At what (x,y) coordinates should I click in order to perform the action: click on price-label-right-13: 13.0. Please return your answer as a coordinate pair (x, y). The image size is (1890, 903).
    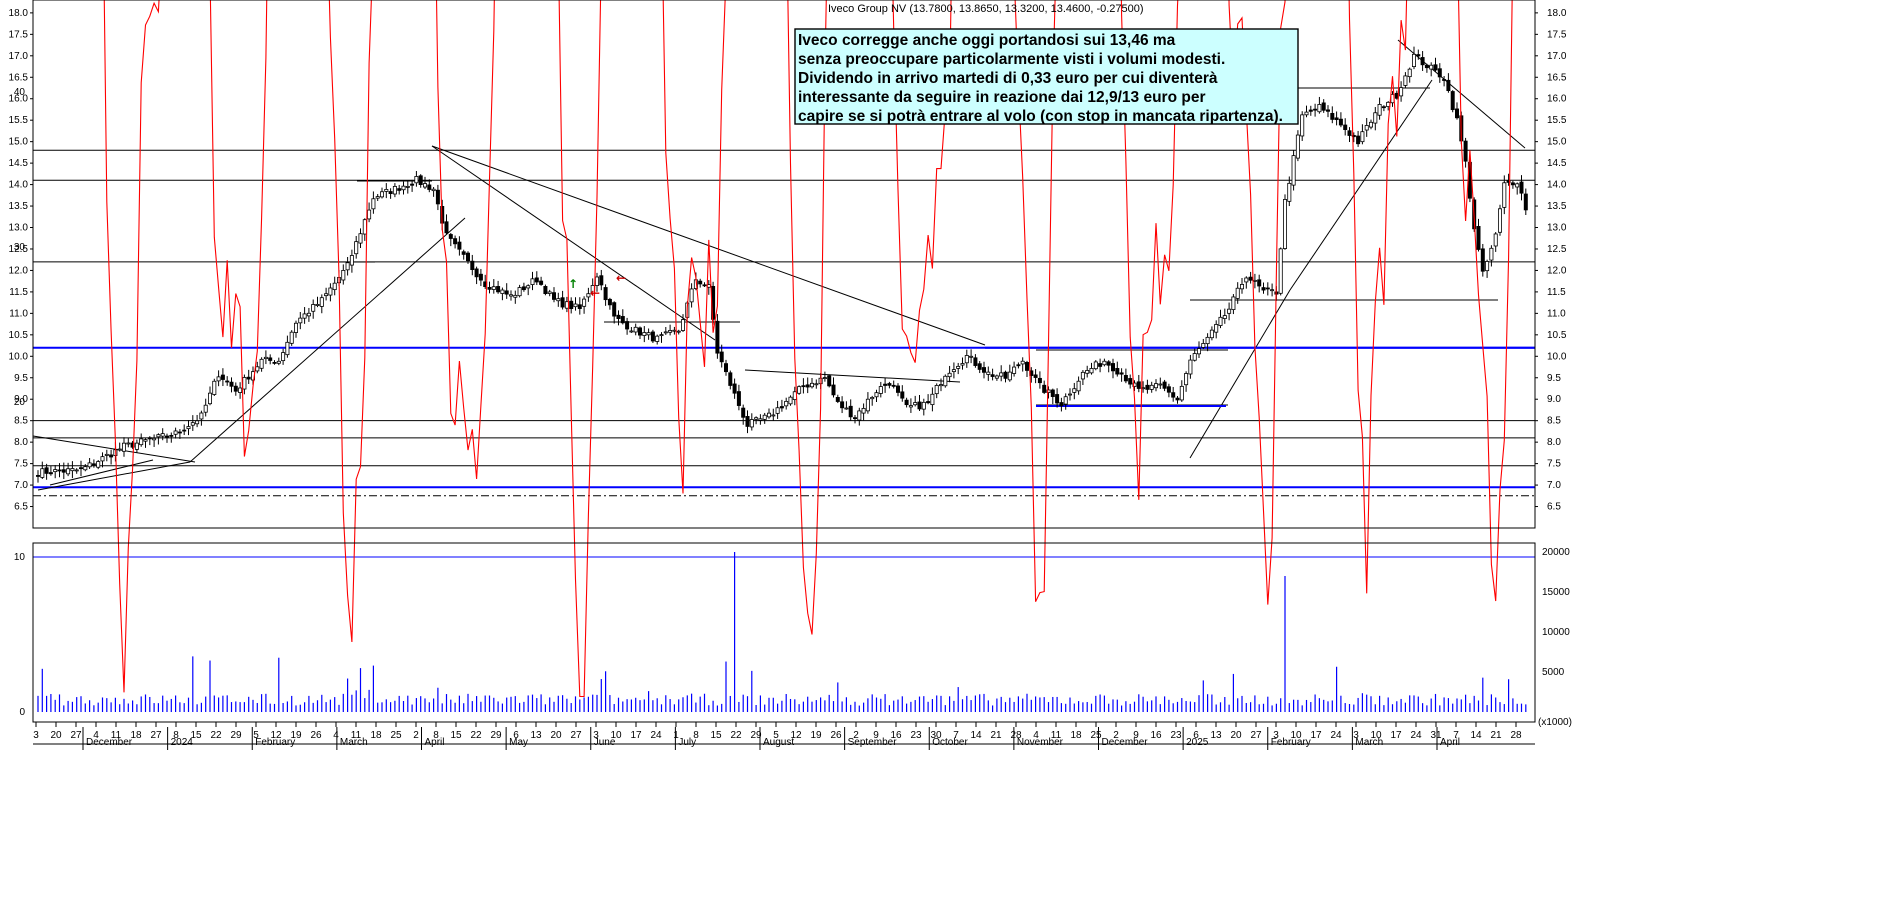
    Looking at the image, I should click on (1557, 228).